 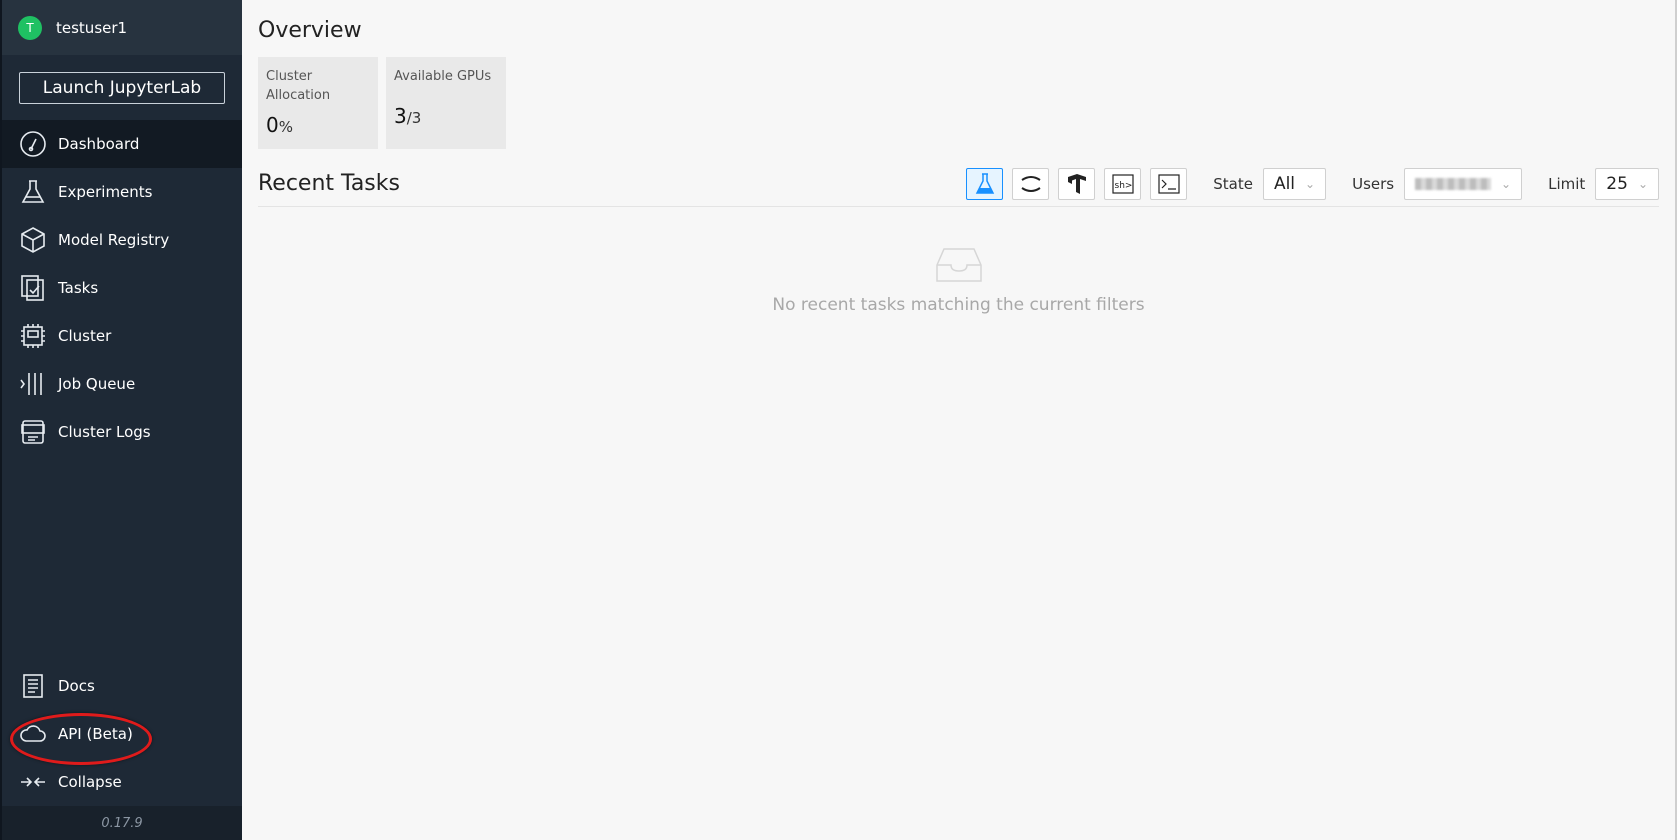 I want to click on sidebar-item-collapse: Collapse, so click(x=122, y=782).